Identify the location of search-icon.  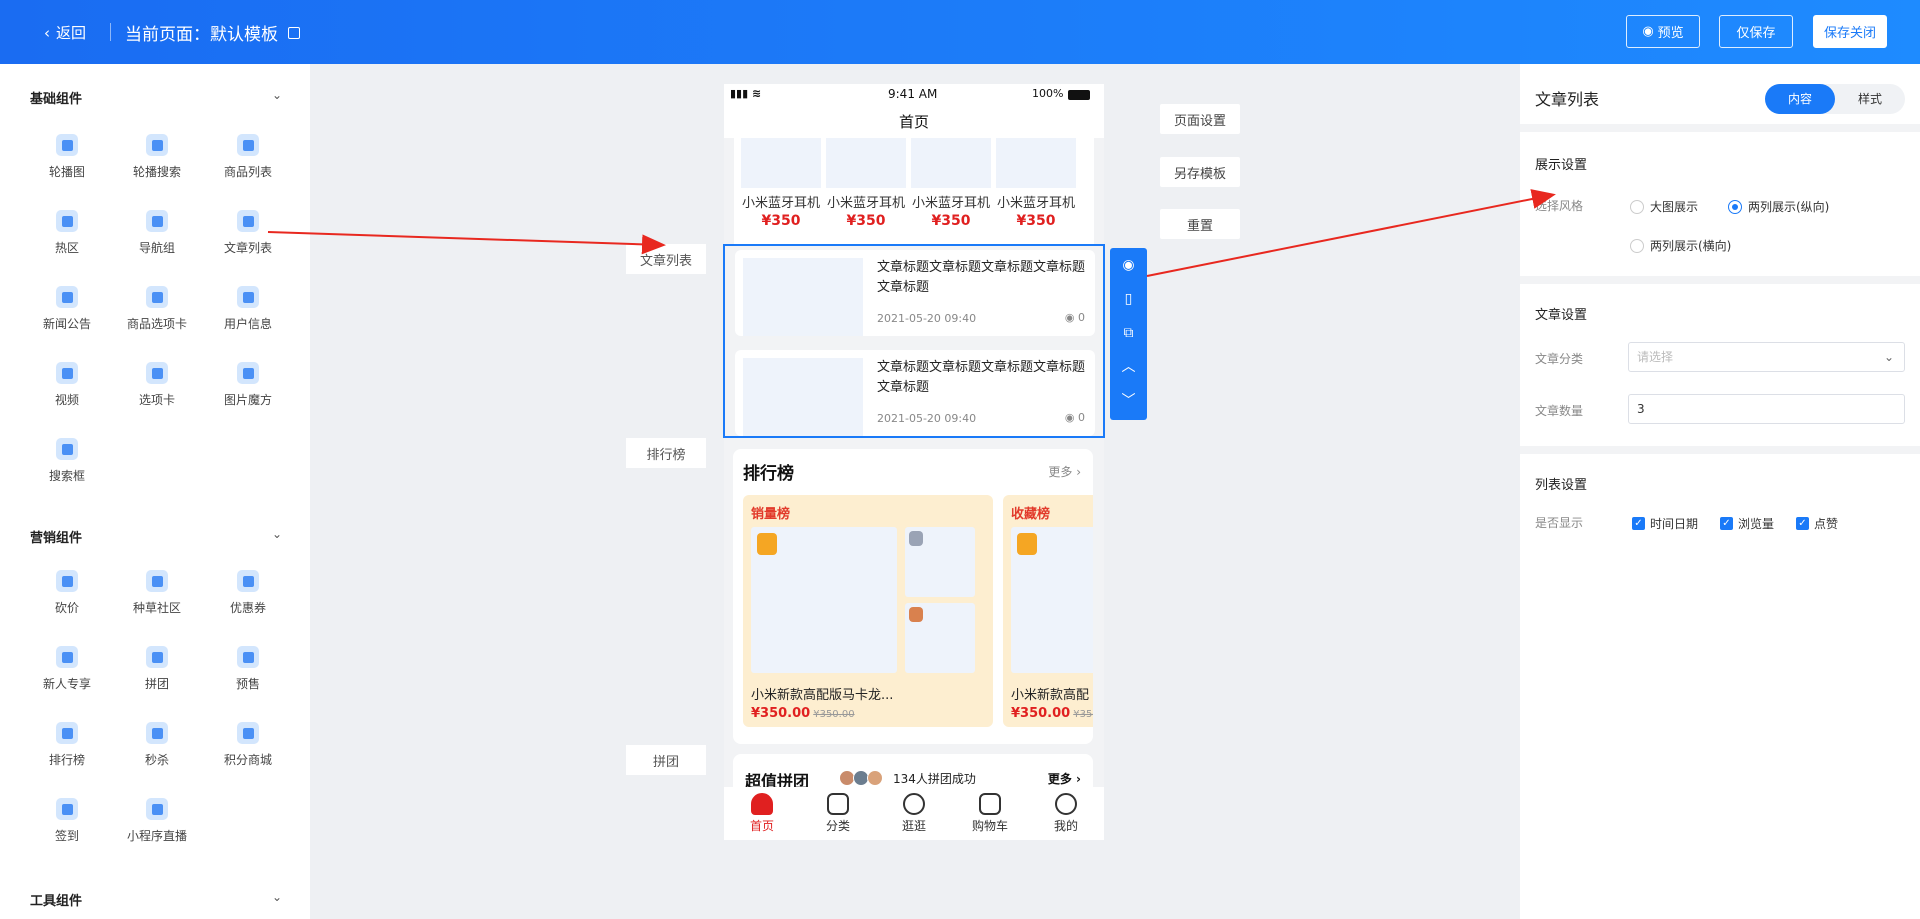
(67, 449).